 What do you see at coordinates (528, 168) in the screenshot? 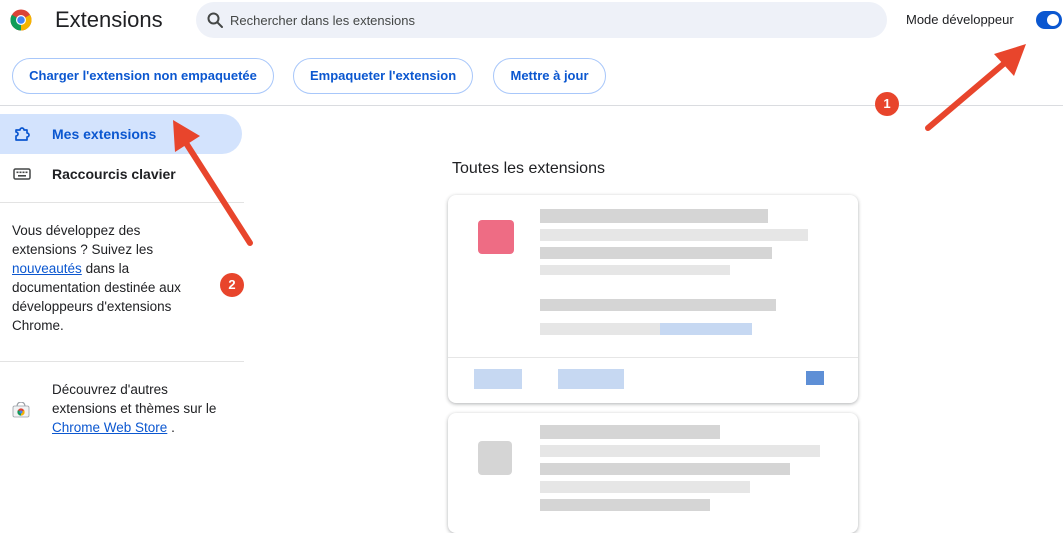
I see `section-title: Toutes les extensions` at bounding box center [528, 168].